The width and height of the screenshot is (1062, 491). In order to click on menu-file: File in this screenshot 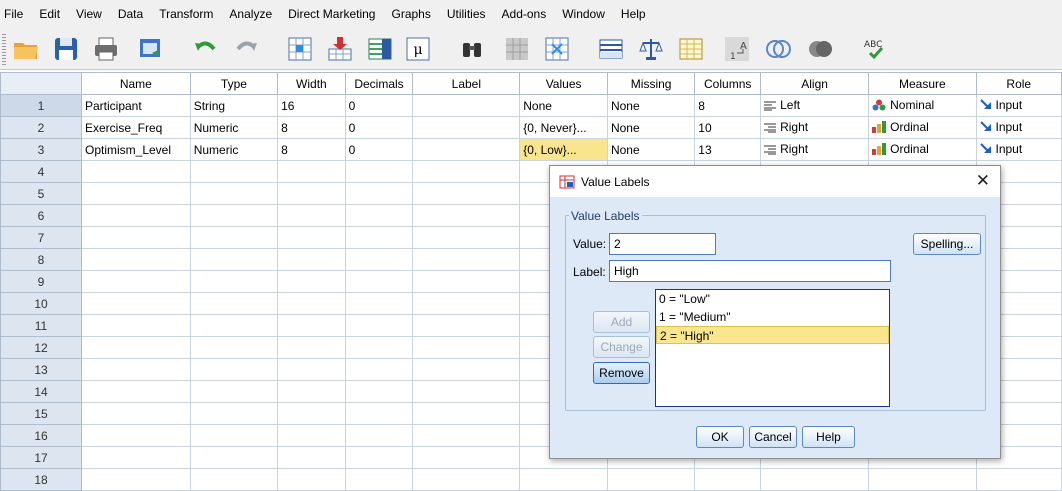, I will do `click(13, 14)`.